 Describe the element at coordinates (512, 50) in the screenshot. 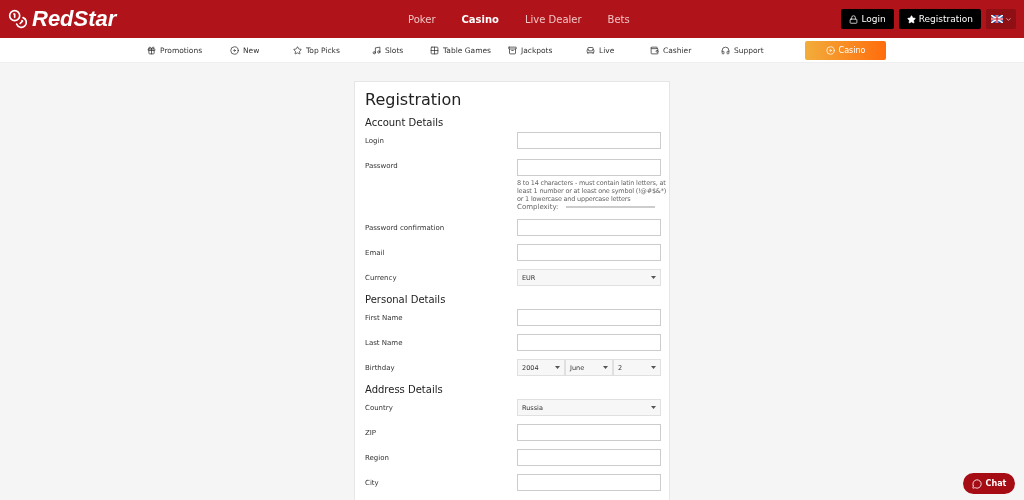

I see `archive-icon` at that location.